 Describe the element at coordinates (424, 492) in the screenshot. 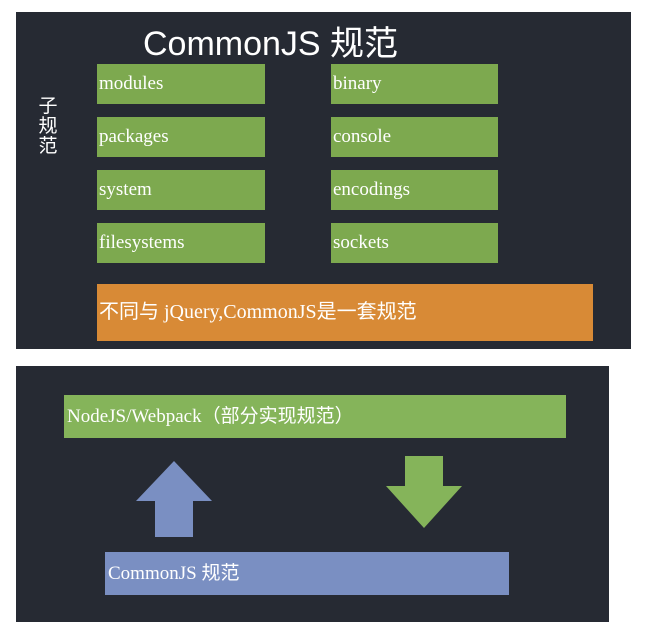

I see `arrow-down-icon` at that location.